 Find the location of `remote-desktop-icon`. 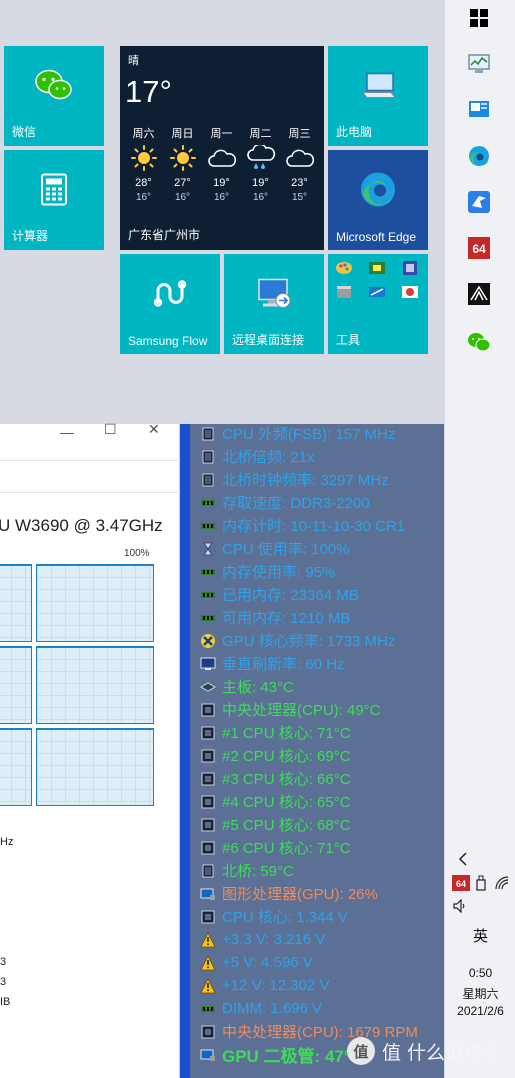

remote-desktop-icon is located at coordinates (274, 296).